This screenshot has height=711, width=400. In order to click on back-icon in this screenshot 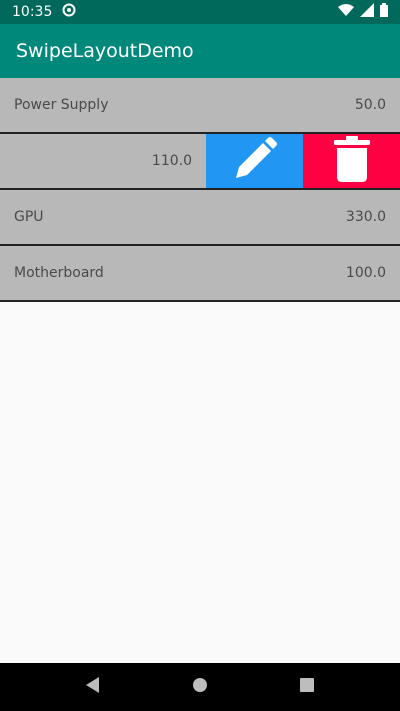, I will do `click(93, 687)`.